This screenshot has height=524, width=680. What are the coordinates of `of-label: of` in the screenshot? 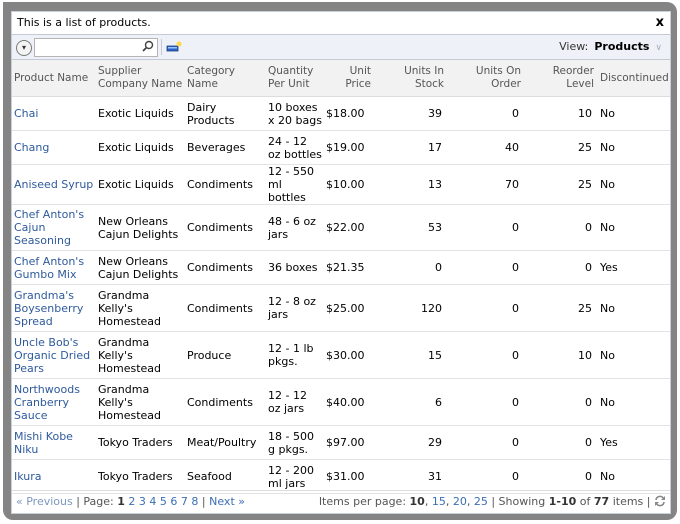 It's located at (585, 501).